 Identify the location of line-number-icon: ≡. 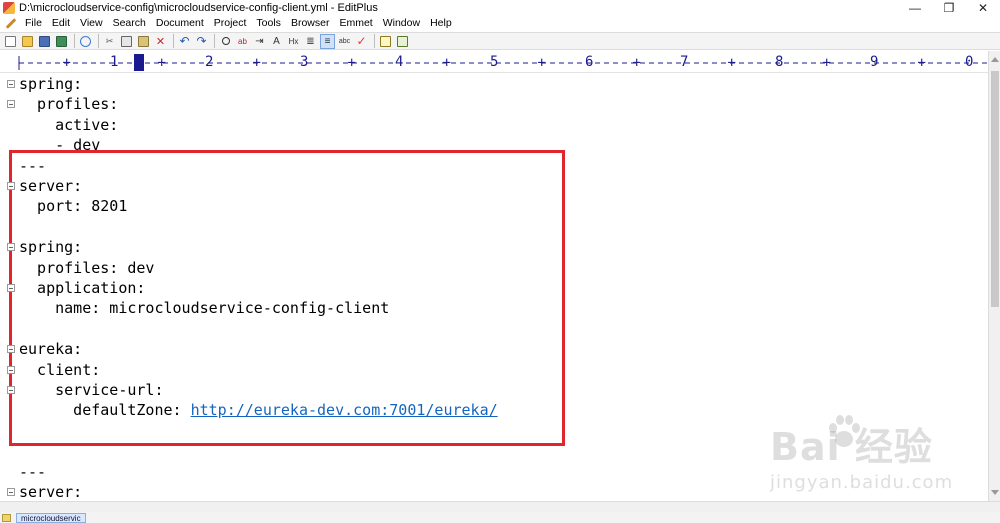
(327, 41).